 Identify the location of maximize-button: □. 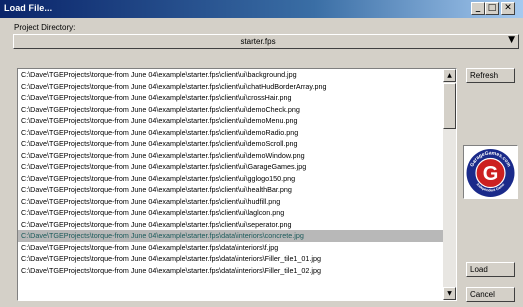
(492, 8).